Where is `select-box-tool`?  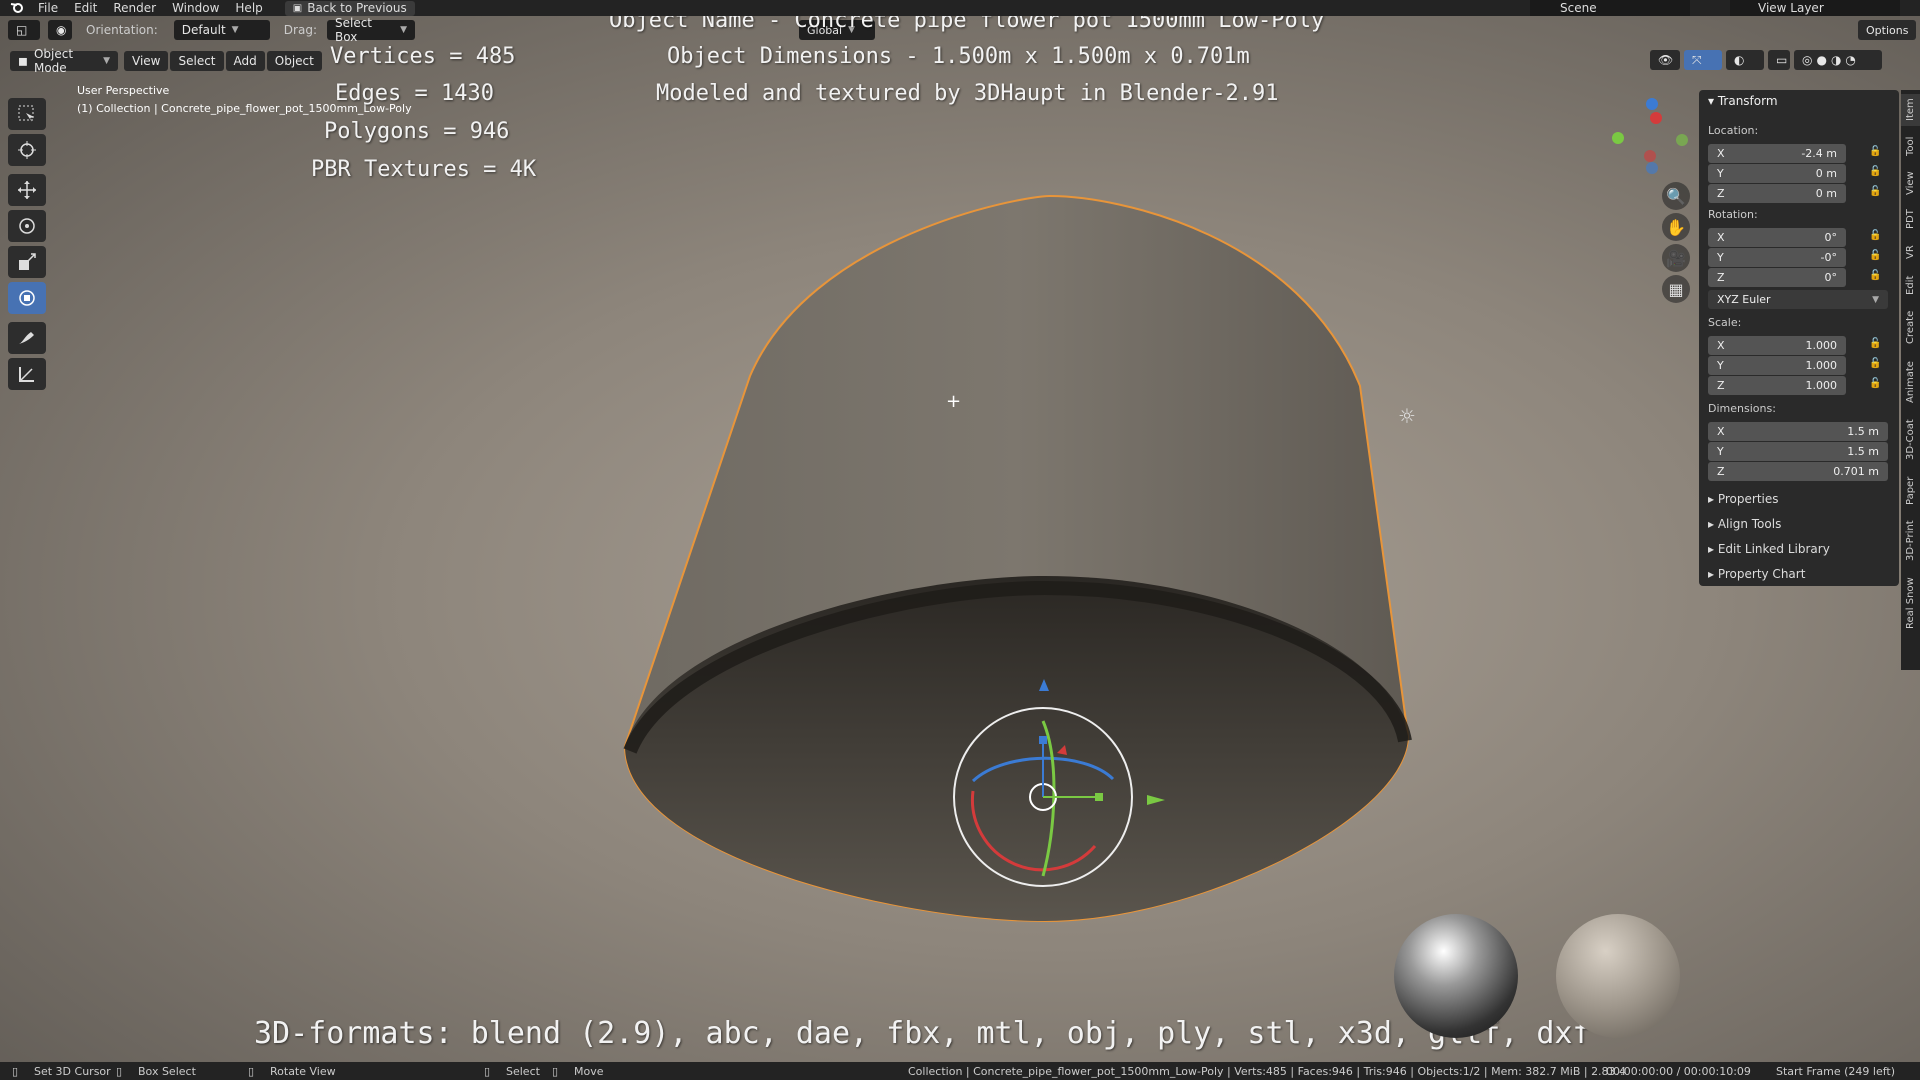
select-box-tool is located at coordinates (27, 114).